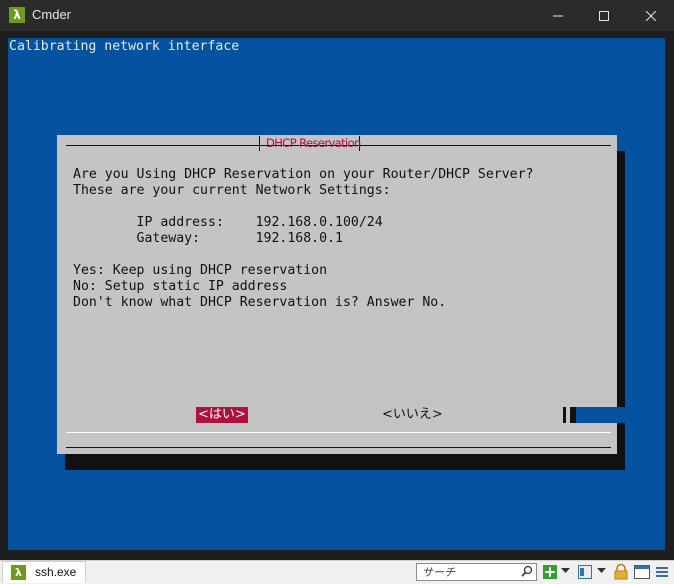 Image resolution: width=674 pixels, height=584 pixels. Describe the element at coordinates (124, 46) in the screenshot. I see `terminal-output-line: Calibrating network interface` at that location.